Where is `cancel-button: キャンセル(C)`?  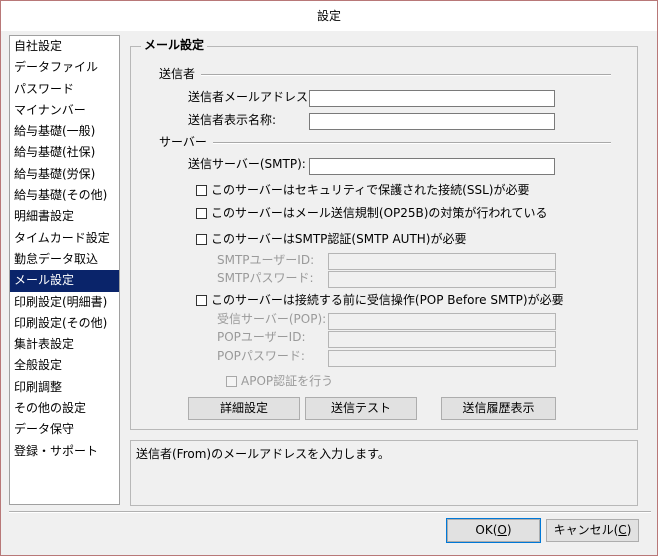 cancel-button: キャンセル(C) is located at coordinates (592, 530).